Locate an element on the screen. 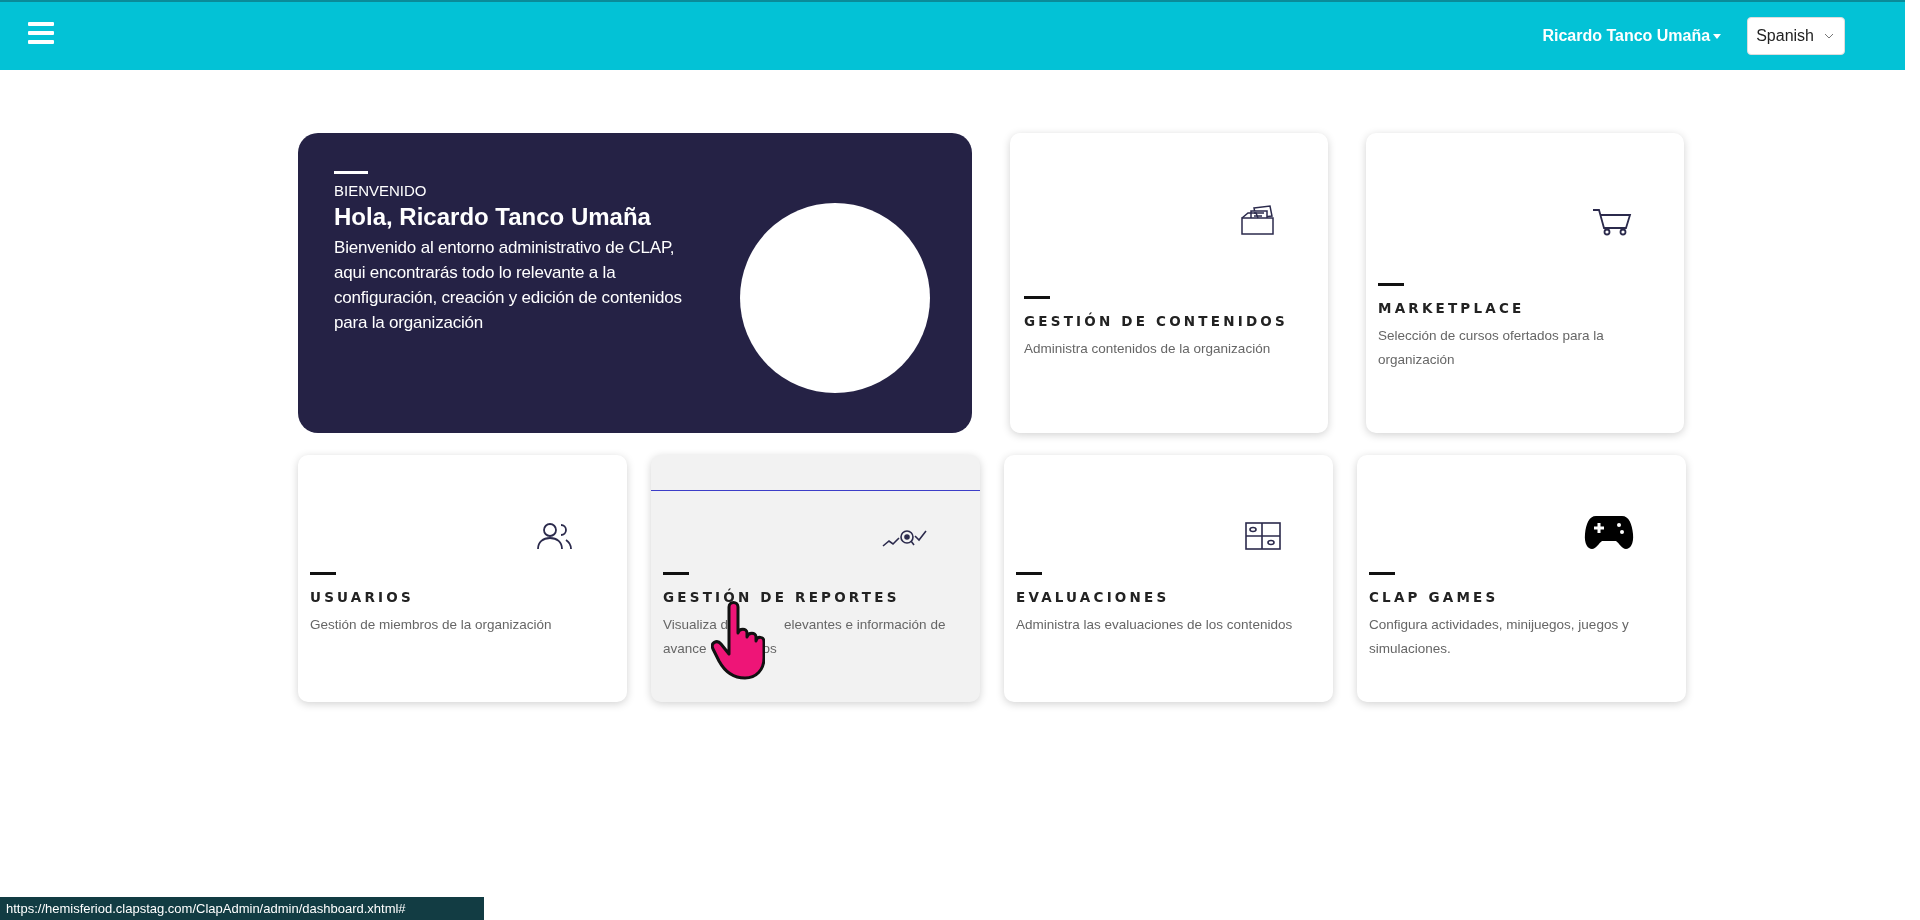  chevron-down-icon is located at coordinates (1829, 36).